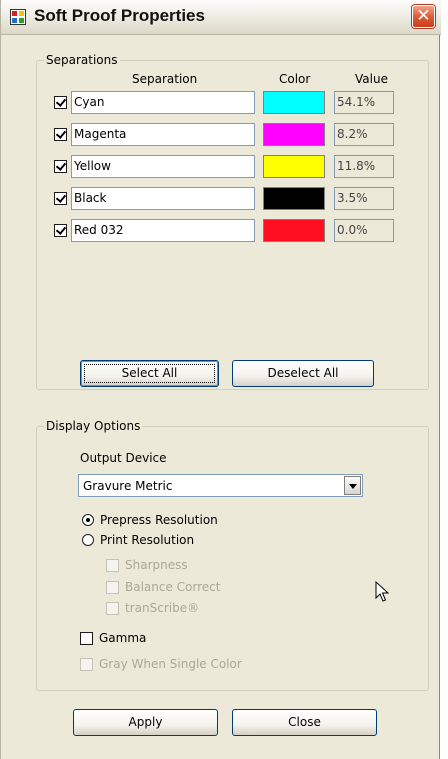 This screenshot has width=448, height=759. I want to click on separation-name-field: Black, so click(163, 198).